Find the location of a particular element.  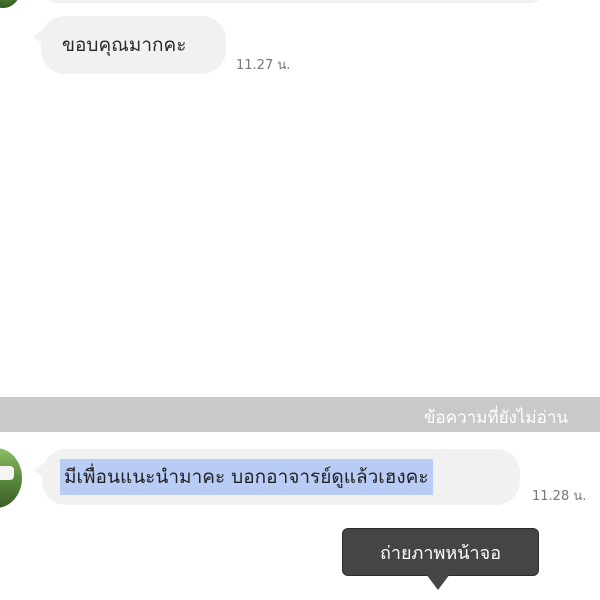

screenshot-tooltip-label: ถ่ายภาพหน้าจอ is located at coordinates (440, 553).